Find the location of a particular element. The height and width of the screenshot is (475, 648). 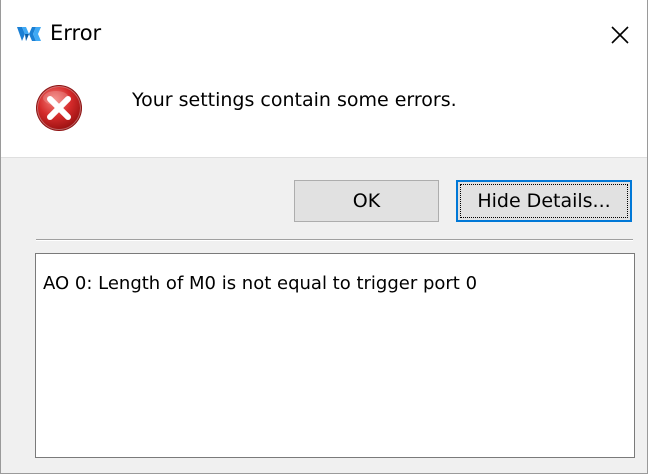

ok-button: OK is located at coordinates (366, 201).